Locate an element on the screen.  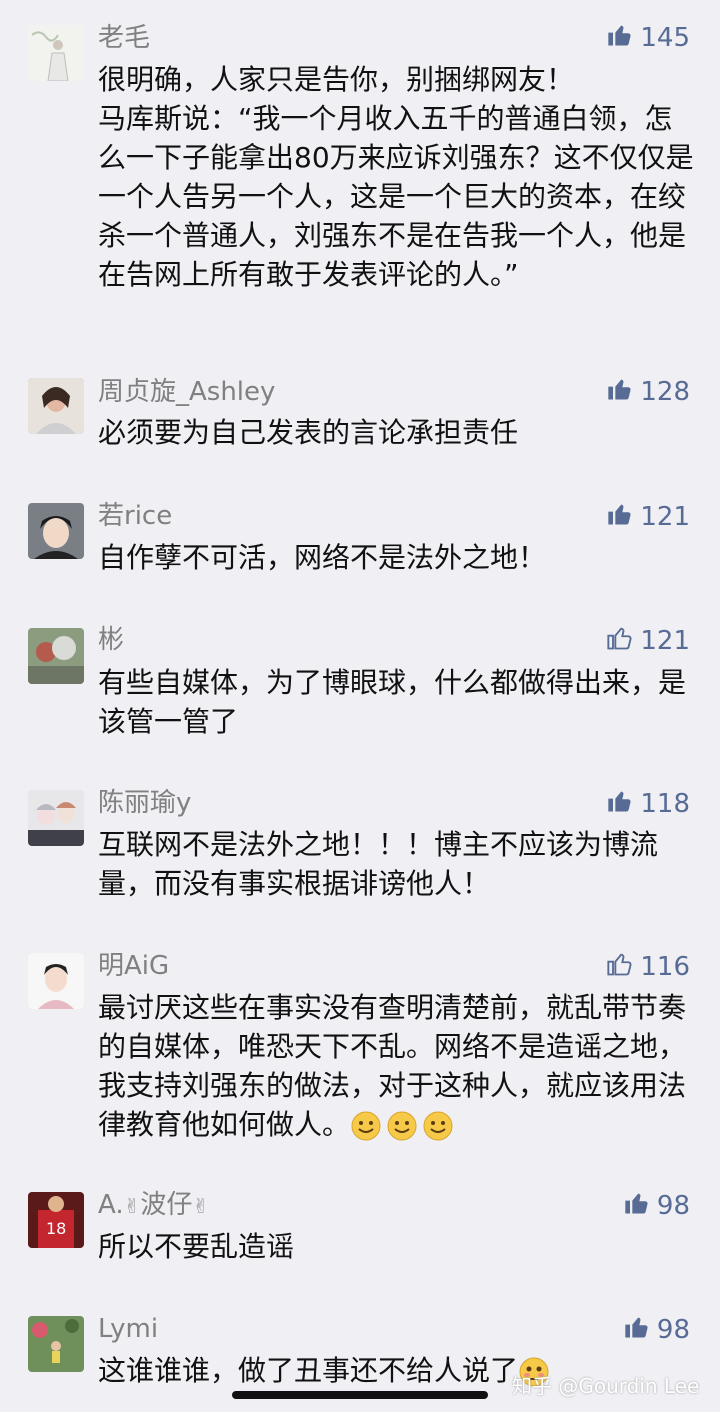
comment-text-body: 这谁谁谁，做了丑事还不给人说了 is located at coordinates (308, 1370).